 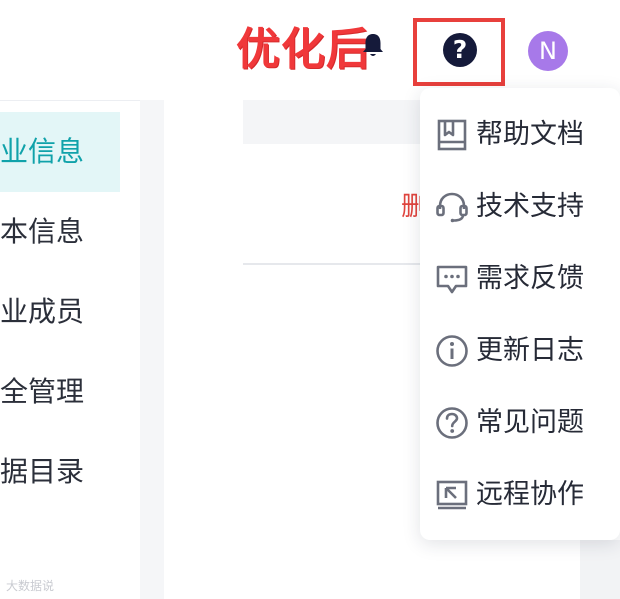 I want to click on avatar: N, so click(x=548, y=51).